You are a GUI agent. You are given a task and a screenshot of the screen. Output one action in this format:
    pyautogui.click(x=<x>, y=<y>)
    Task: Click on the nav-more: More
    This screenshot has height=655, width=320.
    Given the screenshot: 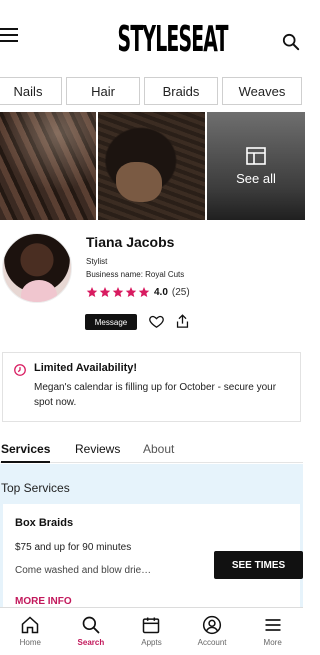 What is the action you would take?
    pyautogui.click(x=272, y=631)
    